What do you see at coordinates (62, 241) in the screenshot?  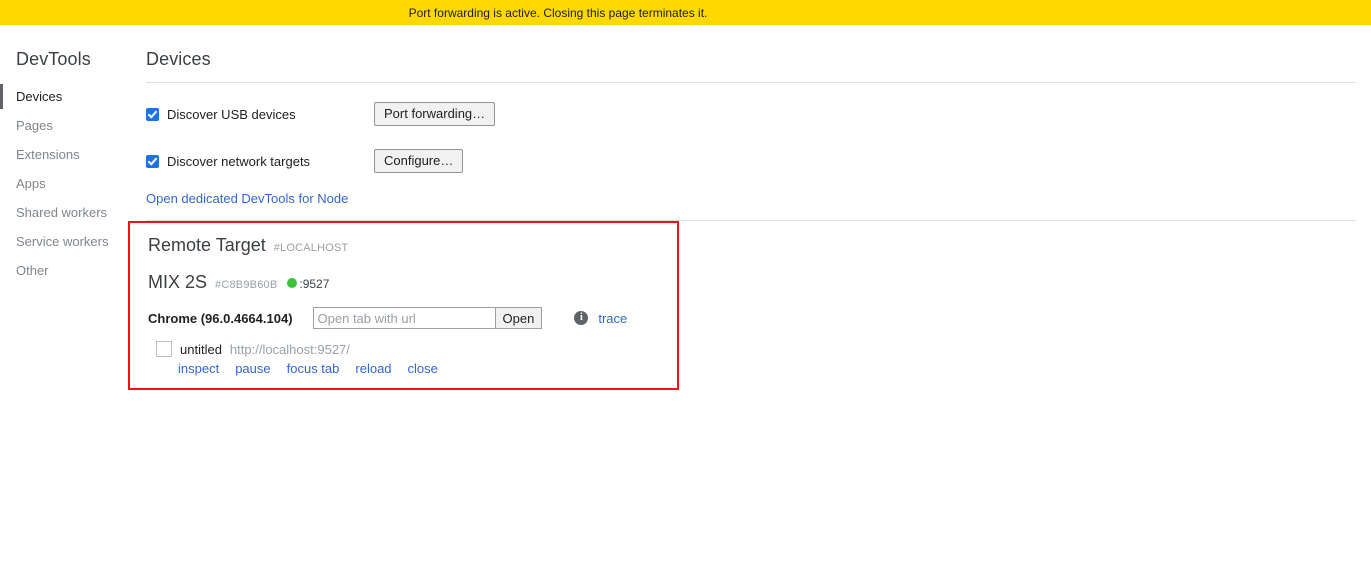 I see `sidebar-item-label: Service workers` at bounding box center [62, 241].